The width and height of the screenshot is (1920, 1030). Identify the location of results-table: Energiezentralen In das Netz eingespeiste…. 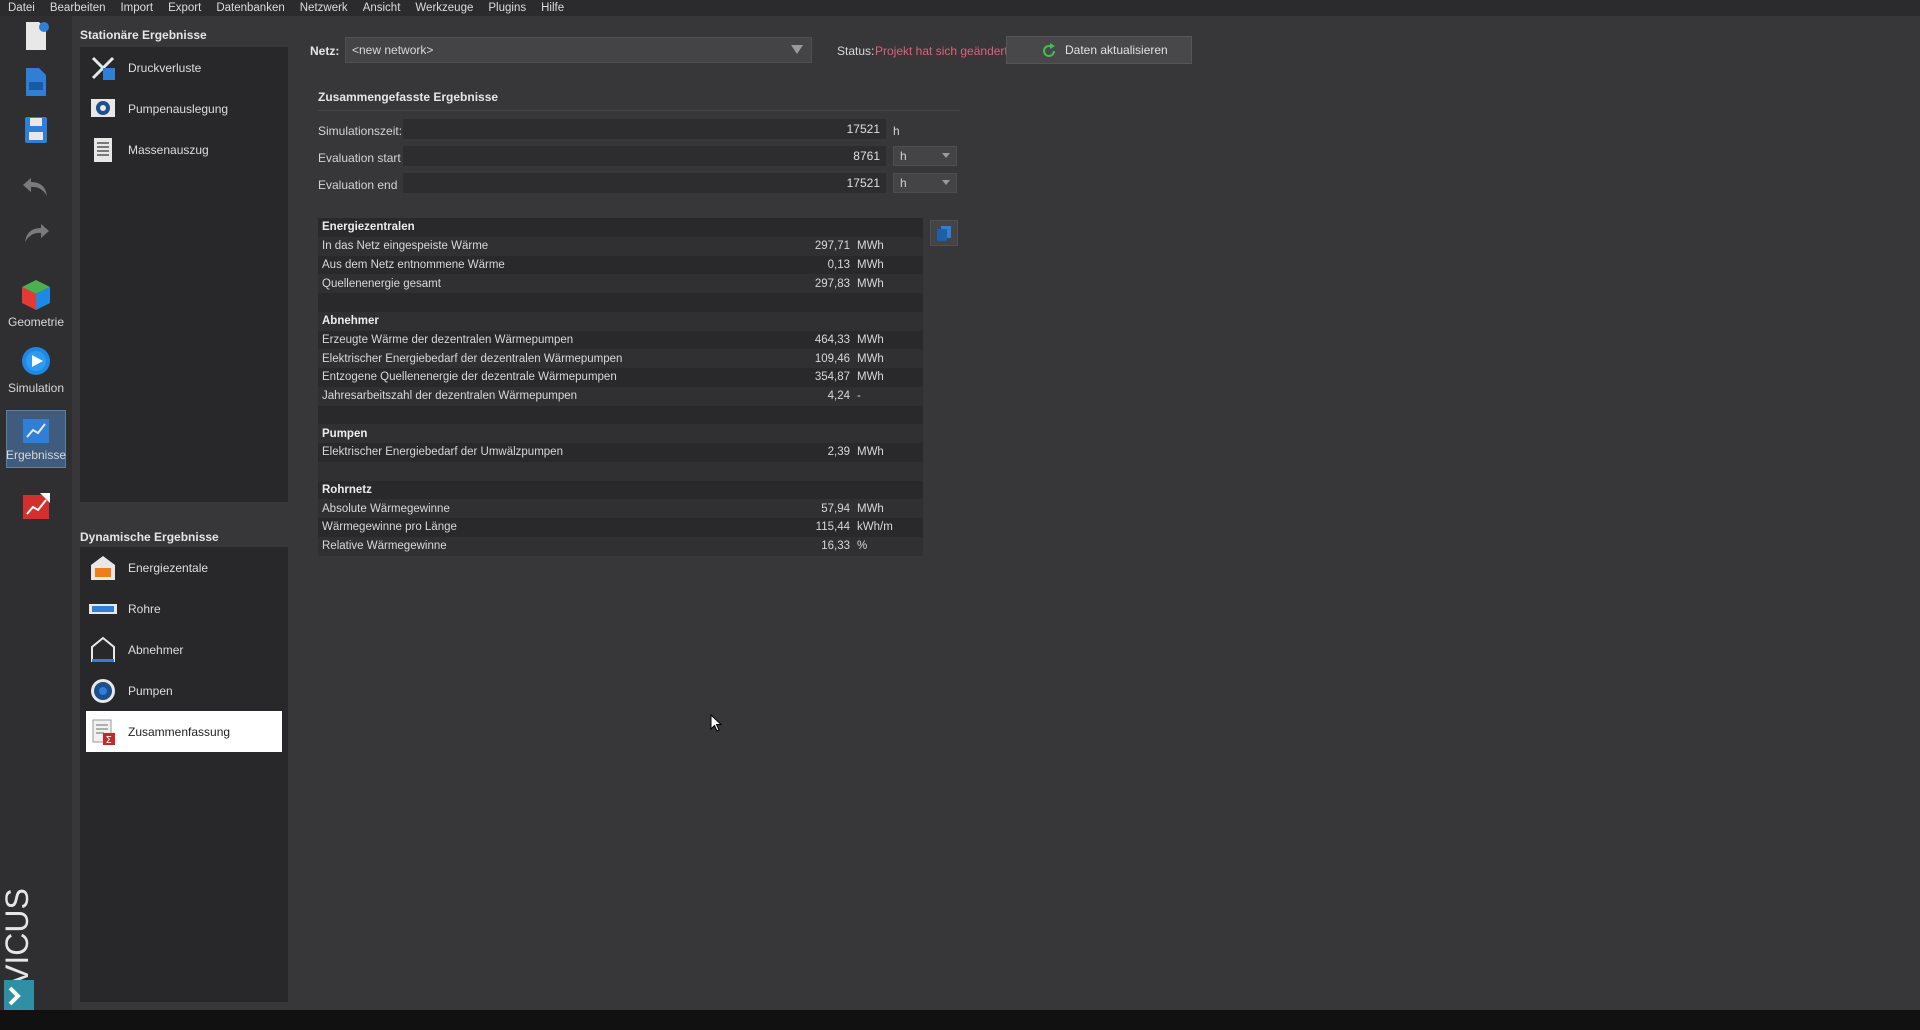
(620, 387).